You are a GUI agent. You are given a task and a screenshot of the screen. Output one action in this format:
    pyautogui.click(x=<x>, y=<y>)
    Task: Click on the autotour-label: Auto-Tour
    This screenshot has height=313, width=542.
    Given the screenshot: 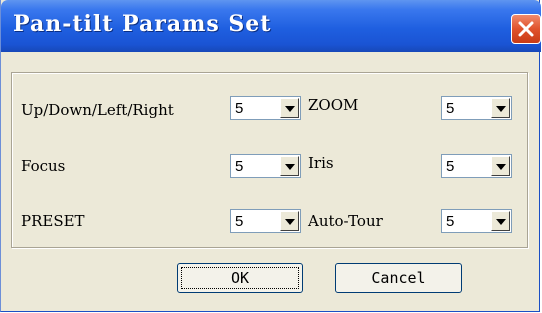 What is the action you would take?
    pyautogui.click(x=345, y=221)
    